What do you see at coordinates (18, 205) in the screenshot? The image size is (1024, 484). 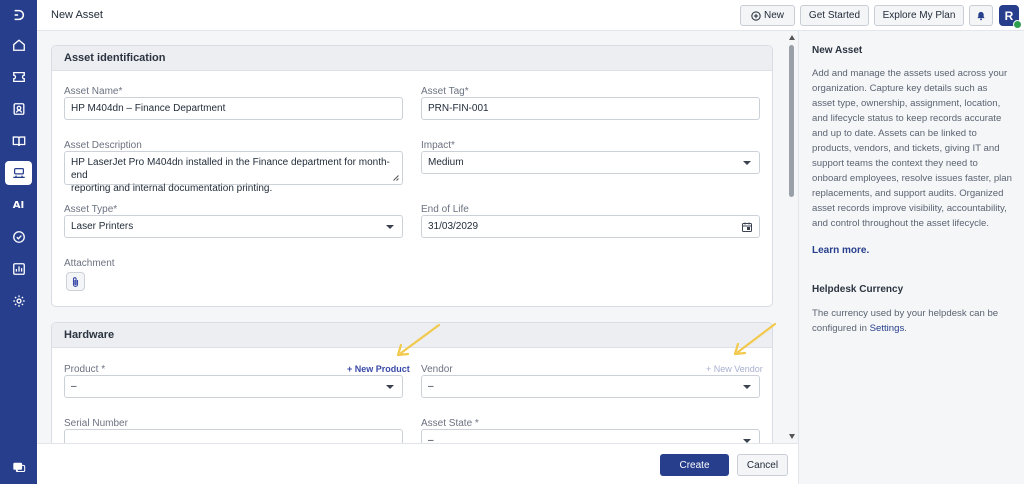 I see `ai-icon: AI` at bounding box center [18, 205].